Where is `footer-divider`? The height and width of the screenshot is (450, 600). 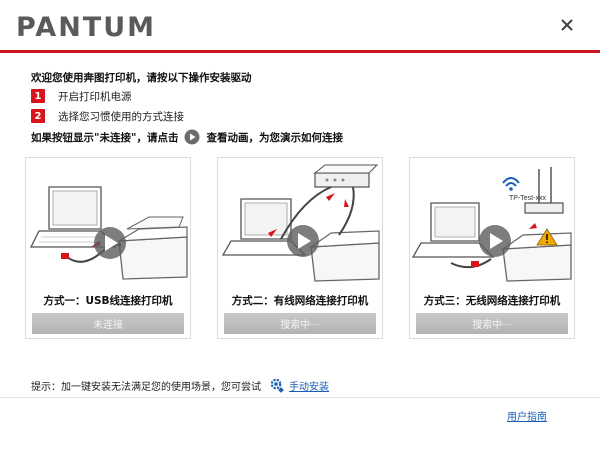 footer-divider is located at coordinates (300, 397).